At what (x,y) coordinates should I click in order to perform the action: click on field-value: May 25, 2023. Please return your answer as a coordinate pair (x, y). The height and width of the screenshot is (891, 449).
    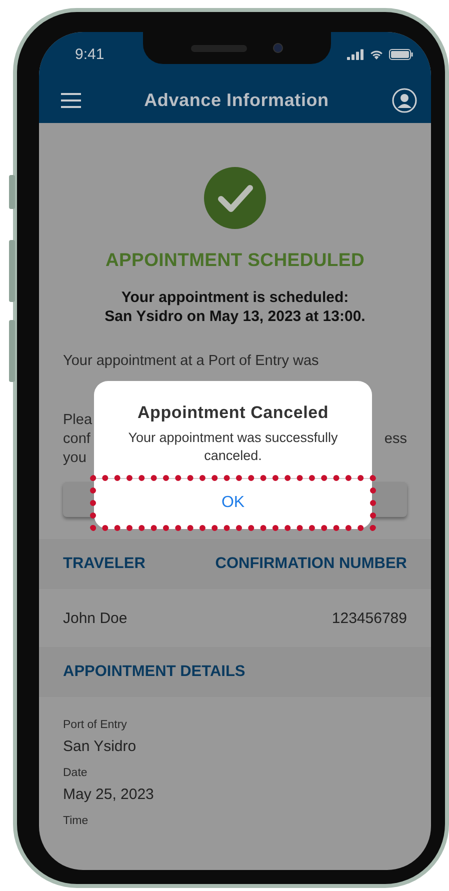
    Looking at the image, I should click on (109, 794).